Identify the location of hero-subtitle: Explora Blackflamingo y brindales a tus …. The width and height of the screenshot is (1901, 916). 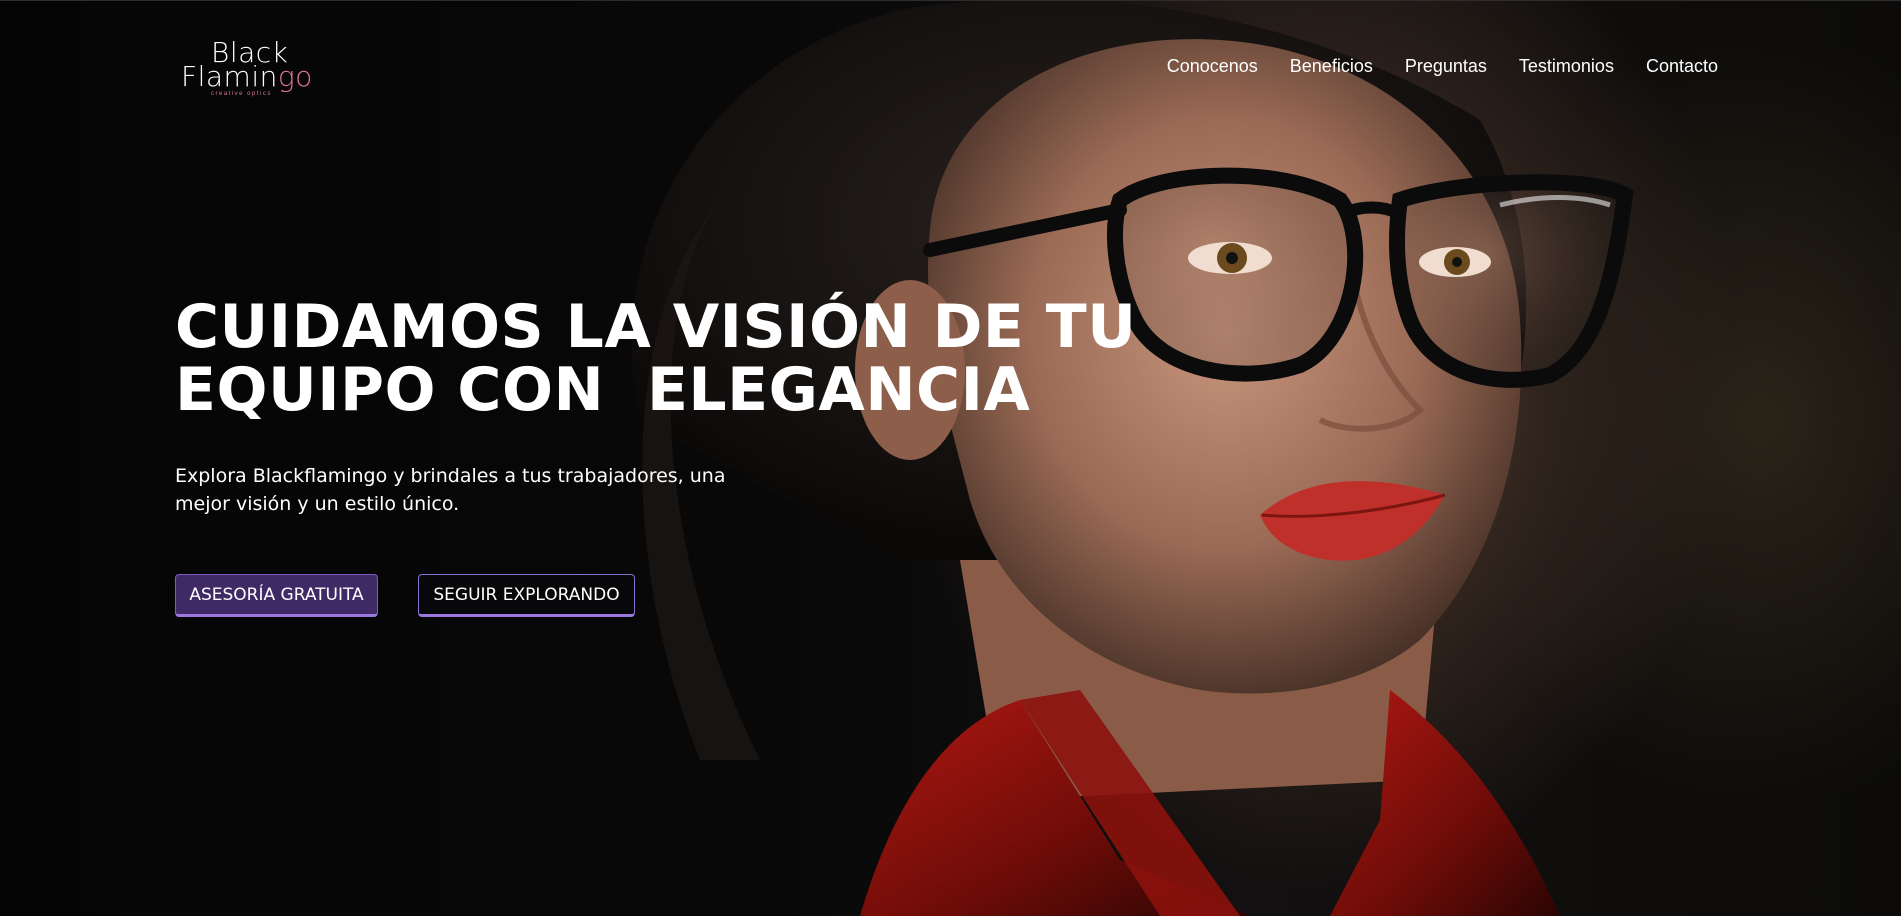
(450, 490).